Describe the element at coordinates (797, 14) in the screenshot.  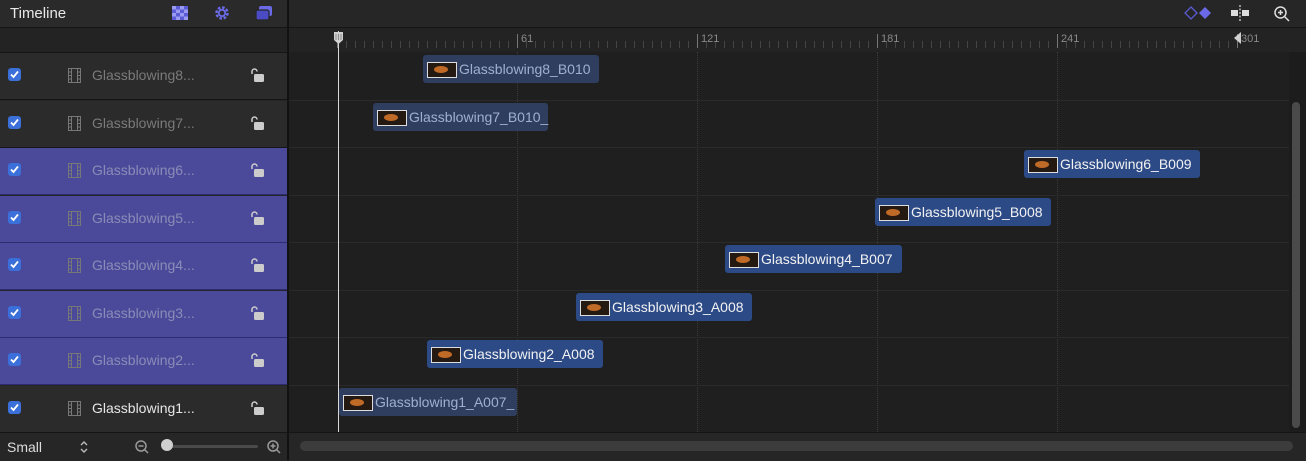
I see `timeline-toolbar` at that location.